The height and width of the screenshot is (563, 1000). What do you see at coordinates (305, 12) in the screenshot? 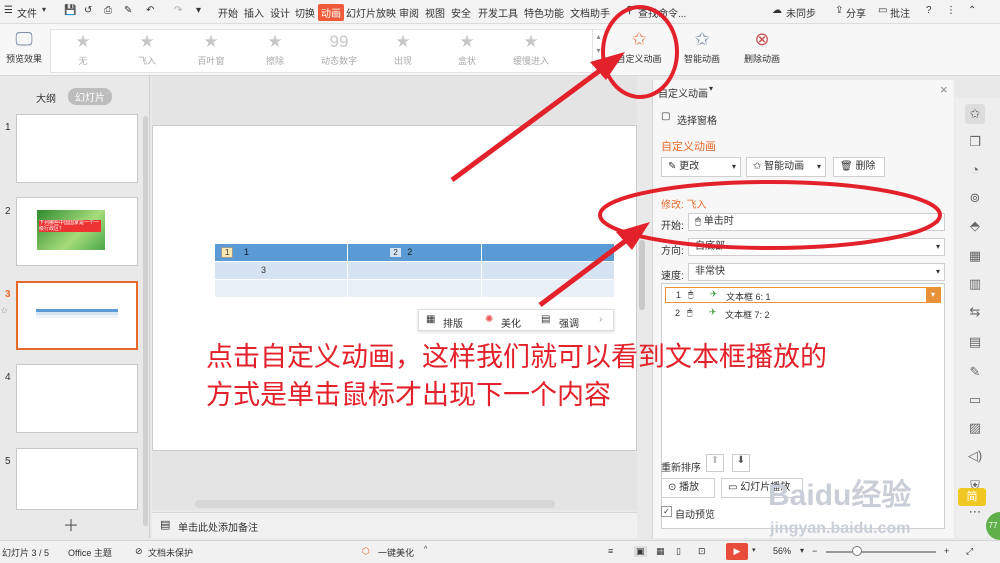
I see `tab-transition: 切换` at bounding box center [305, 12].